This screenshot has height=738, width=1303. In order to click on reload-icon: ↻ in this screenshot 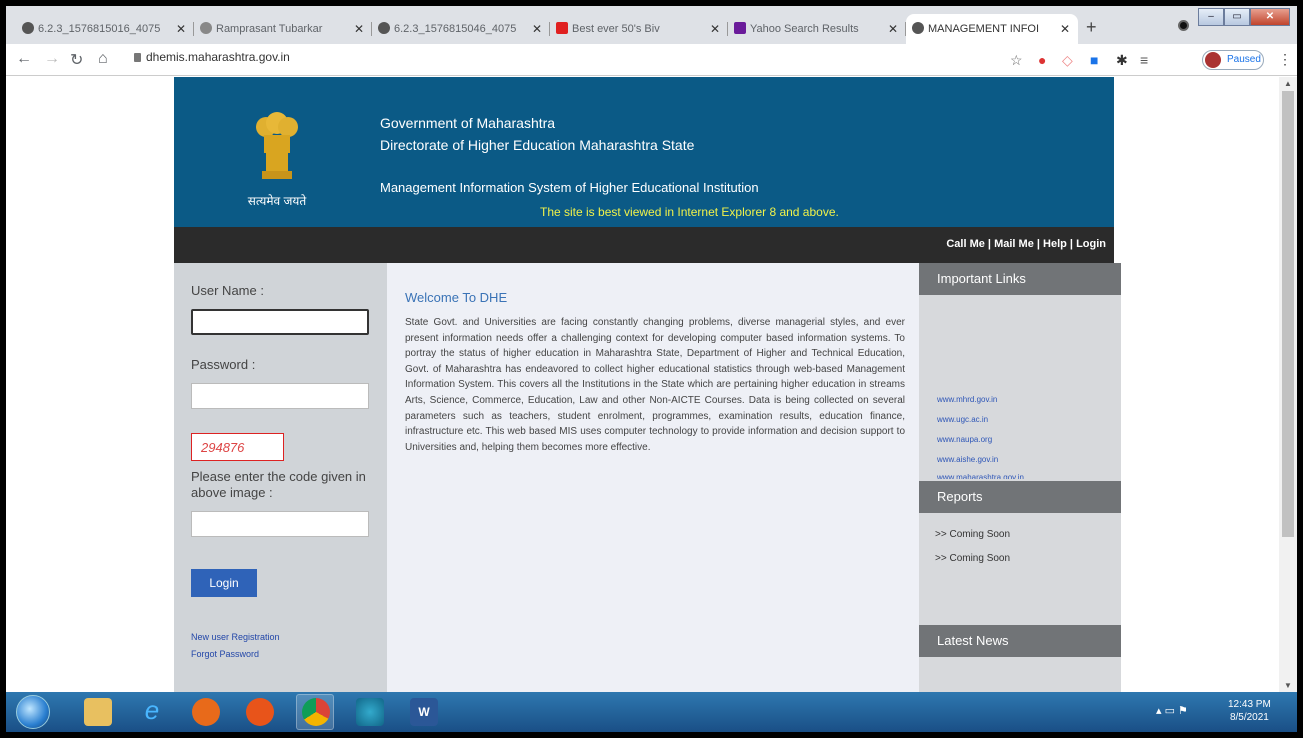, I will do `click(76, 60)`.